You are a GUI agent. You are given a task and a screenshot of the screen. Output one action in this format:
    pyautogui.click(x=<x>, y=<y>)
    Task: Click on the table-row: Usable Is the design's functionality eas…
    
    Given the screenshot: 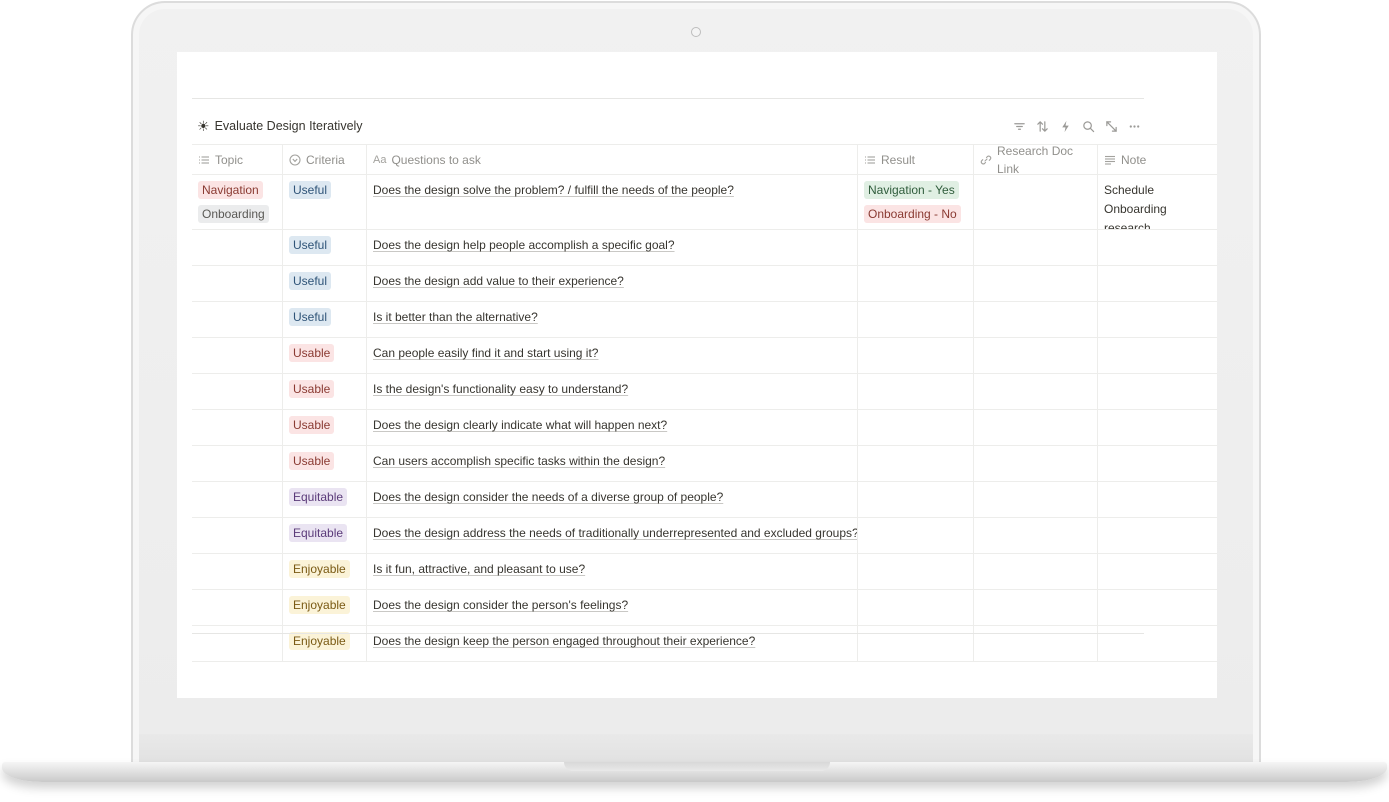 What is the action you would take?
    pyautogui.click(x=704, y=392)
    